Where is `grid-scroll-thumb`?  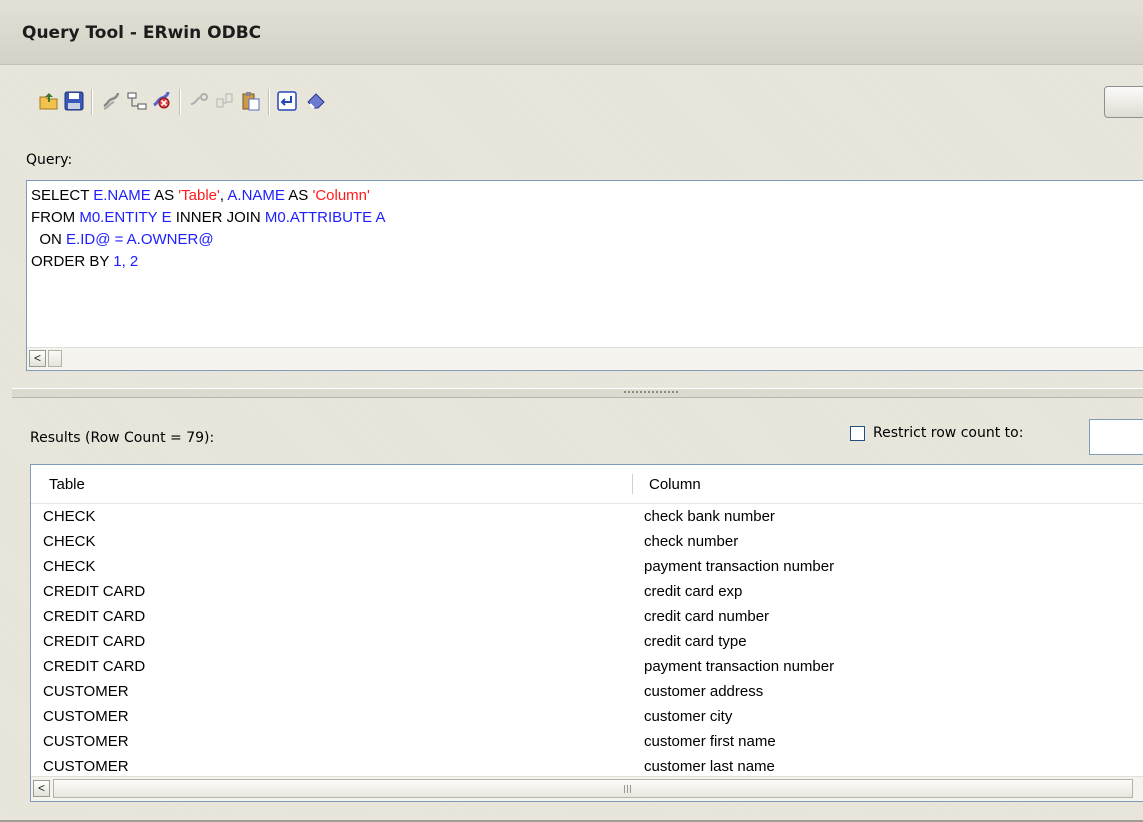 grid-scroll-thumb is located at coordinates (593, 788).